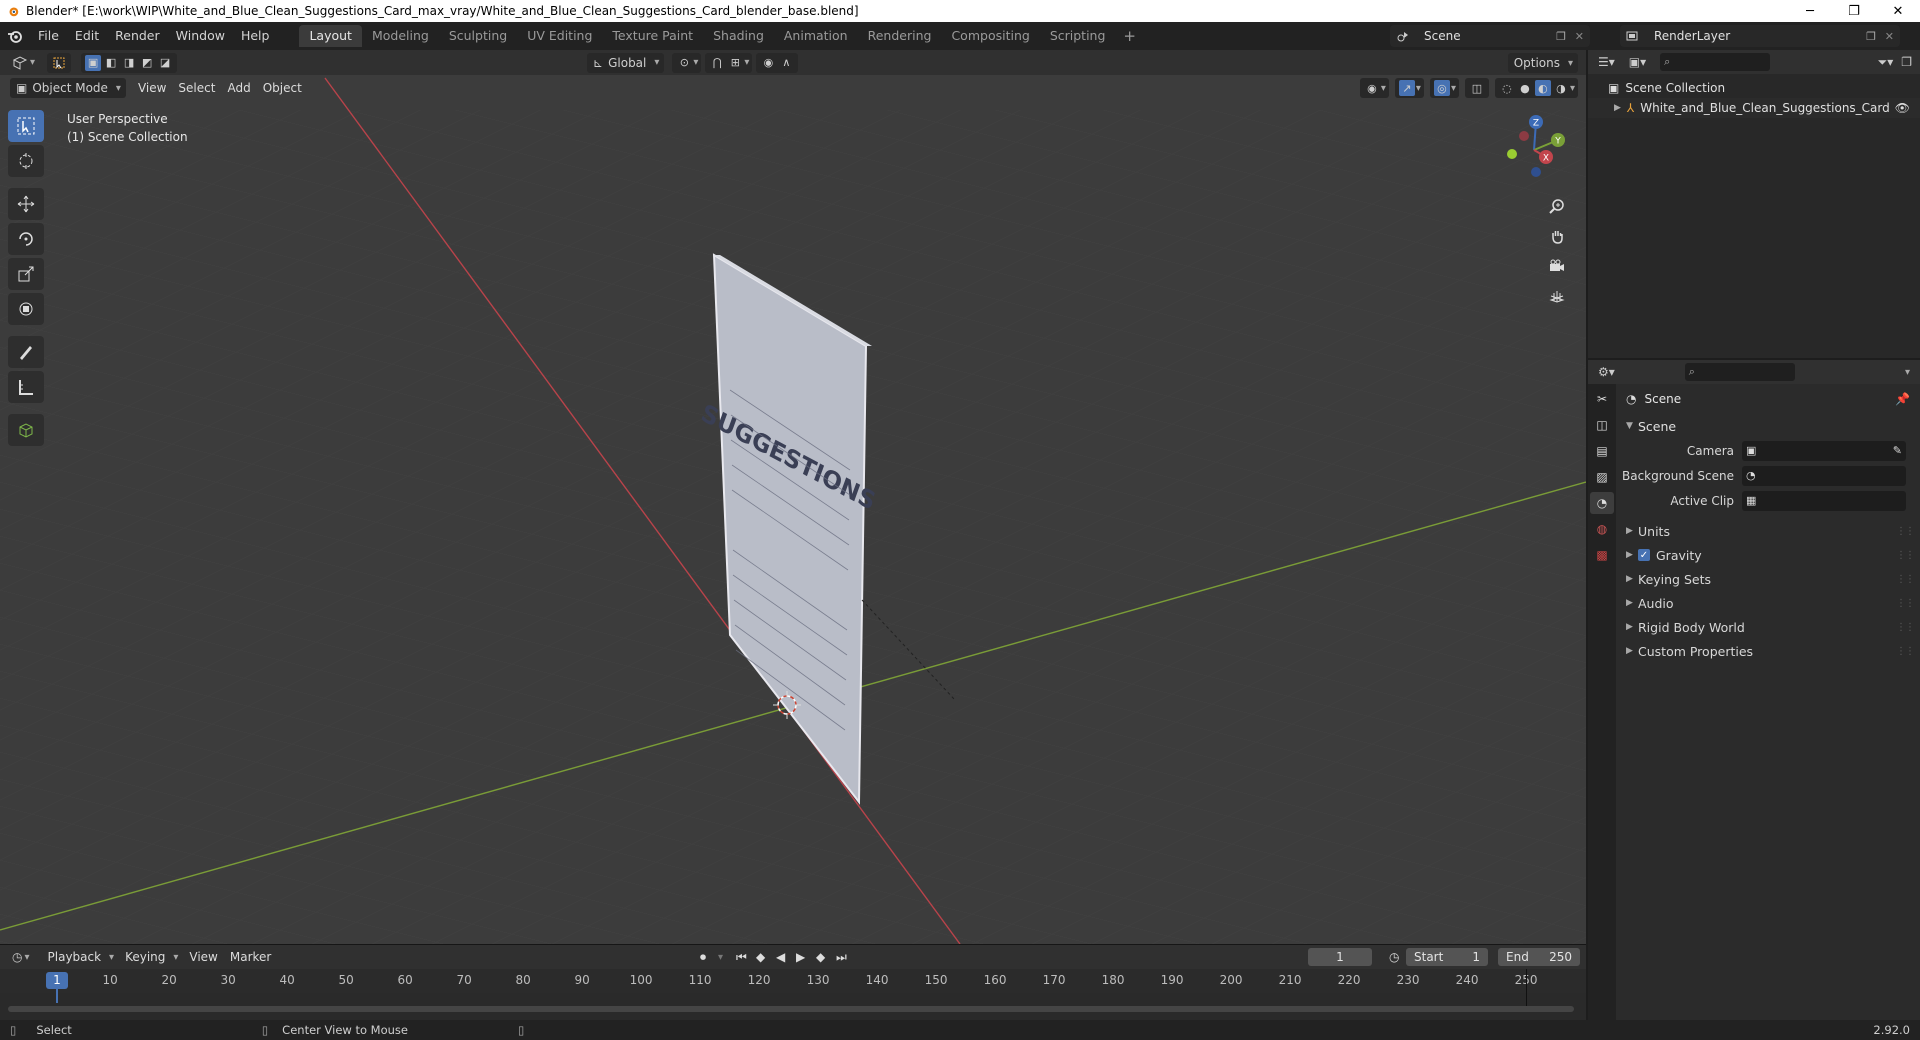 This screenshot has width=1920, height=1040. I want to click on current-frame-indicator: 1, so click(57, 980).